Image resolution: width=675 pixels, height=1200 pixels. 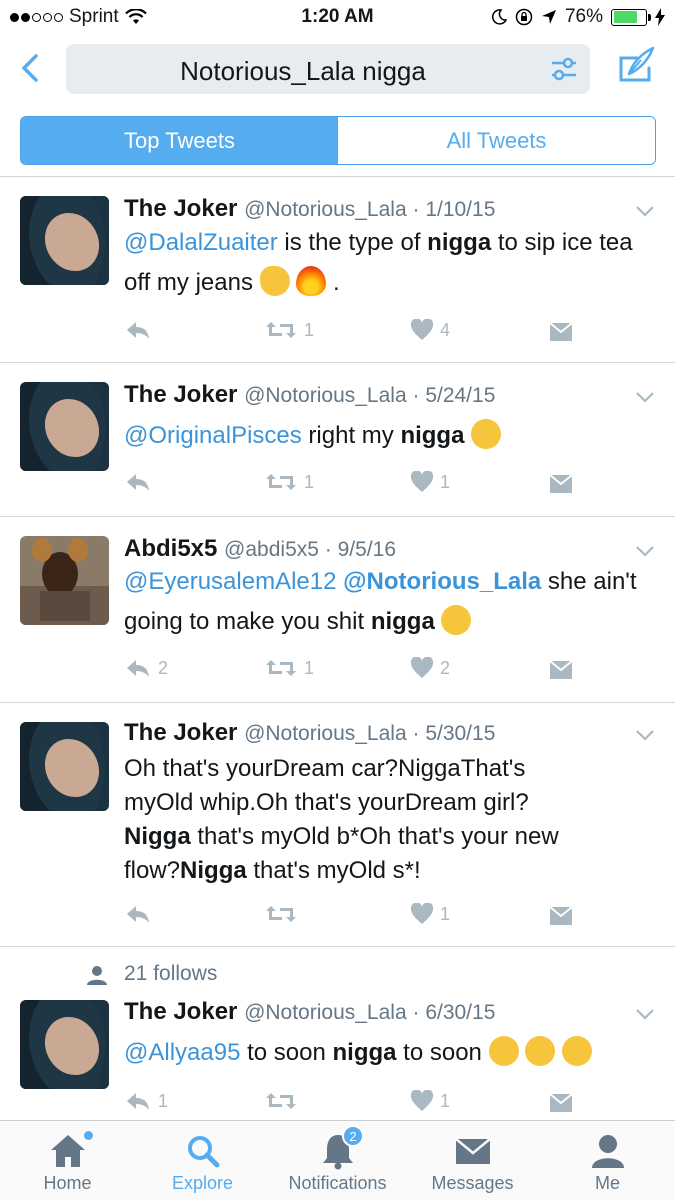 I want to click on author-handle: @abdi5x5, so click(x=271, y=549).